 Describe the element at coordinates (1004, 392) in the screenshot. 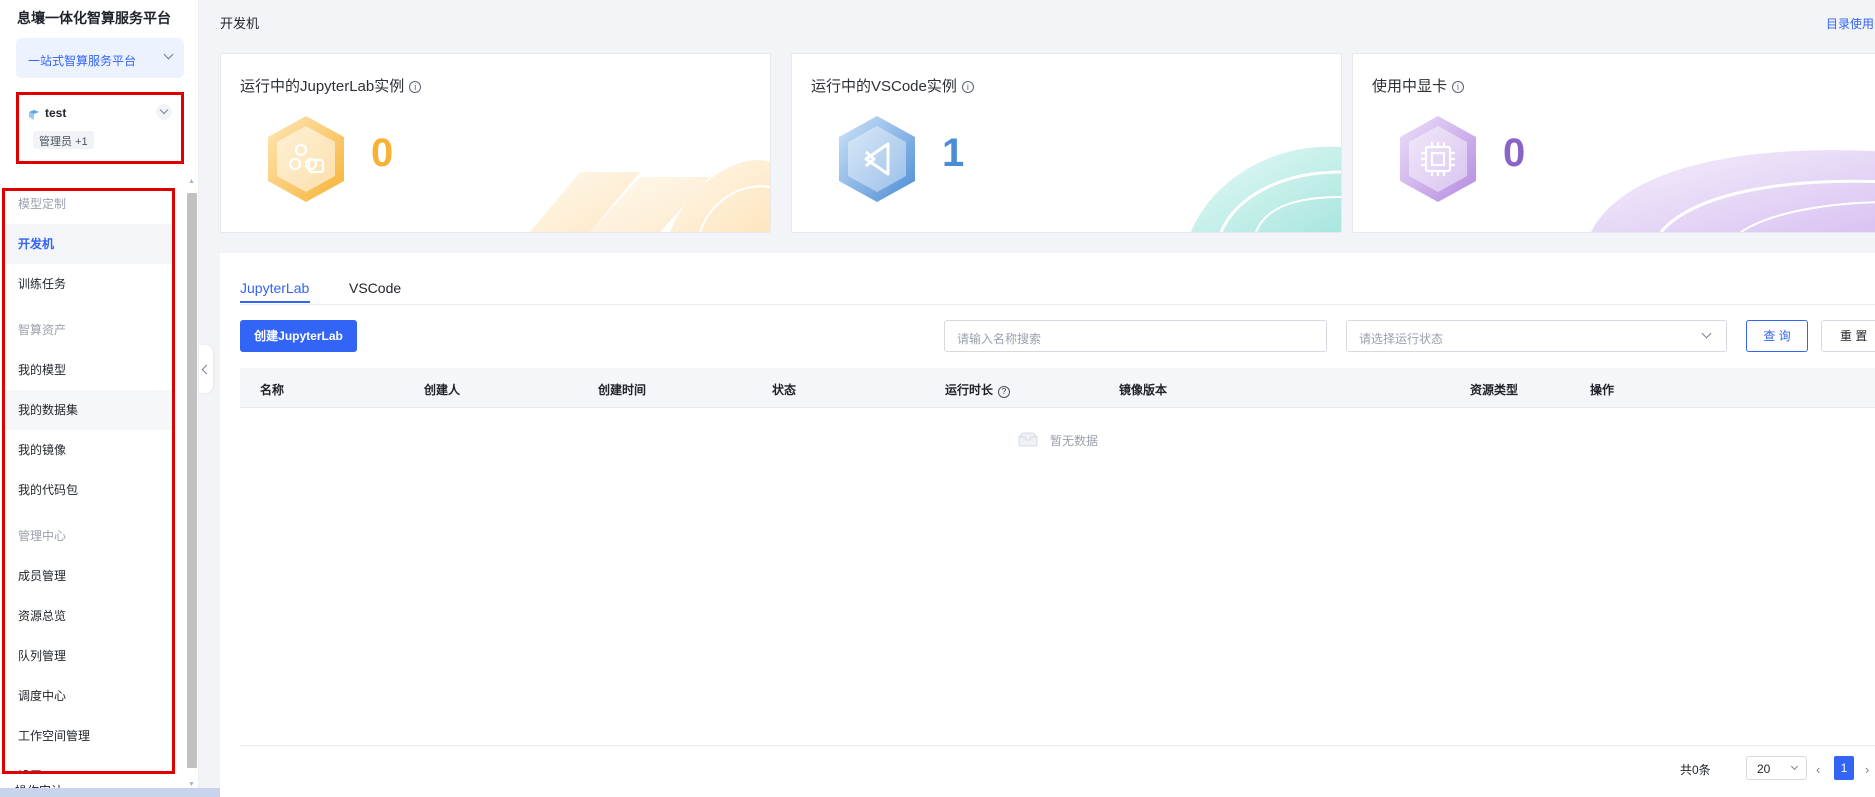

I see `help-icon: ?` at that location.